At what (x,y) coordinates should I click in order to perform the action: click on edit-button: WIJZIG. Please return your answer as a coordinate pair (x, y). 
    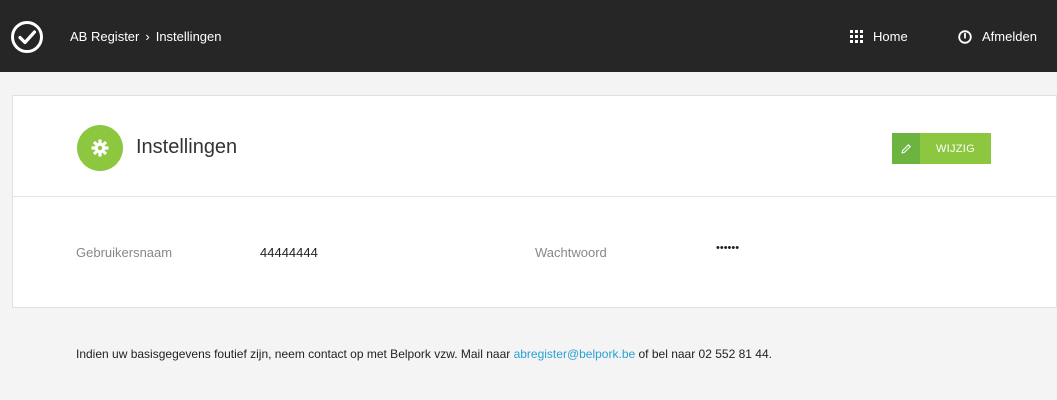
    Looking at the image, I should click on (941, 148).